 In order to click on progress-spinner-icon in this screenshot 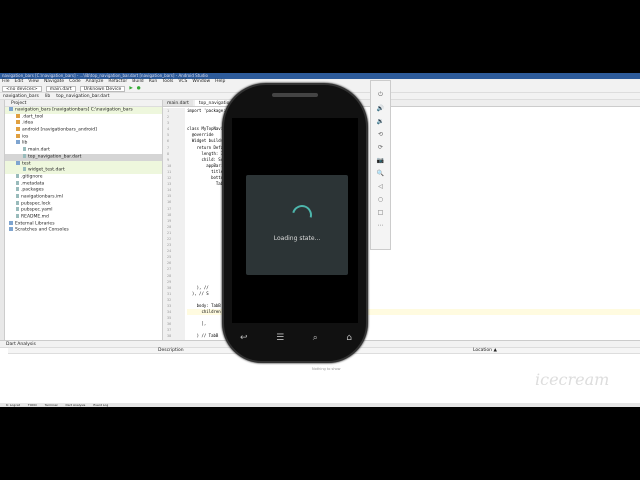, I will do `click(302, 215)`.